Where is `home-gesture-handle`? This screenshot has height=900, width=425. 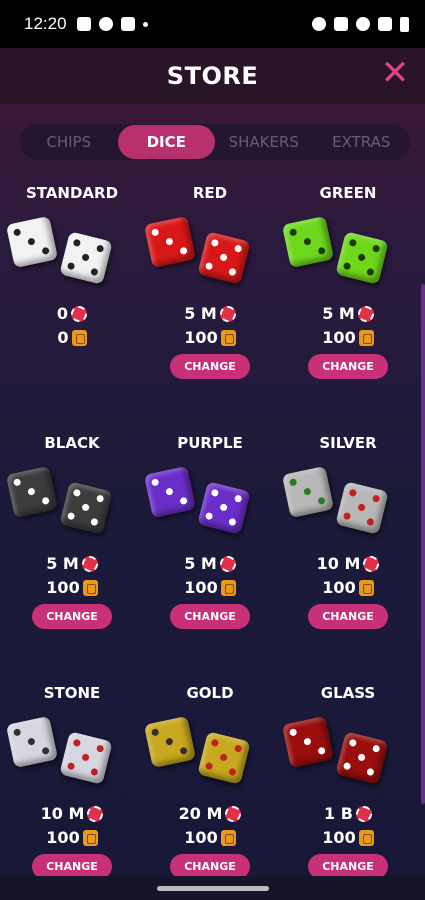
home-gesture-handle is located at coordinates (213, 888).